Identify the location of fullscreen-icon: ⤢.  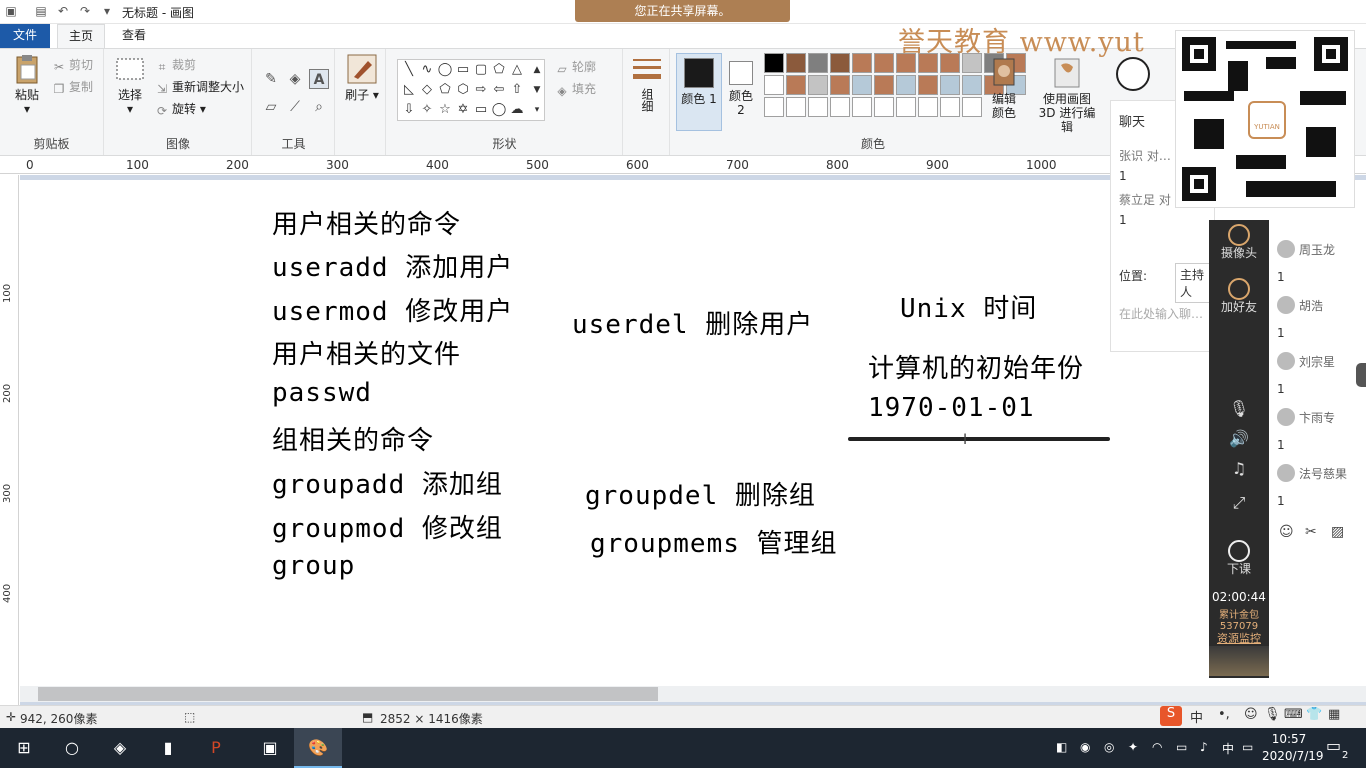
(1239, 503).